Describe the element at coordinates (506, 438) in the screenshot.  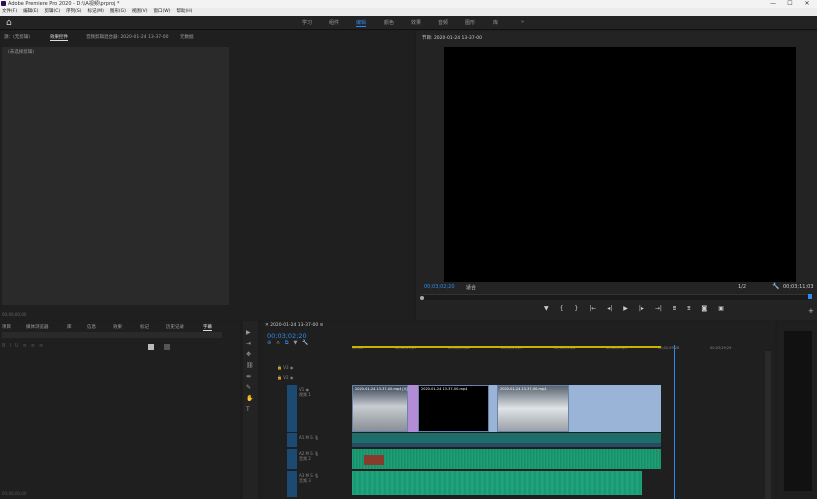
I see `audio-clip-a1` at that location.